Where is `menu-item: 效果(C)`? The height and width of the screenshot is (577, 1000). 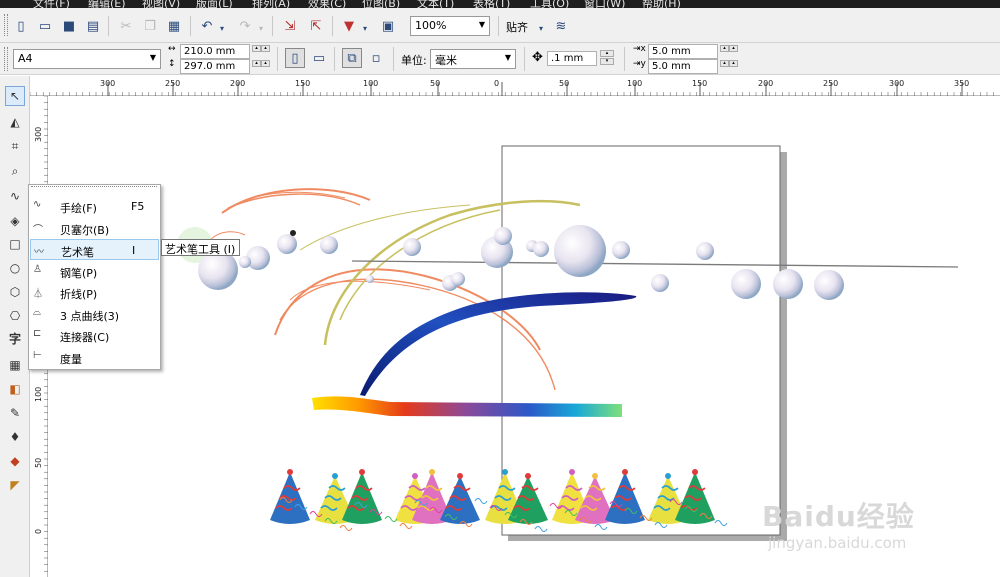 menu-item: 效果(C) is located at coordinates (327, 4).